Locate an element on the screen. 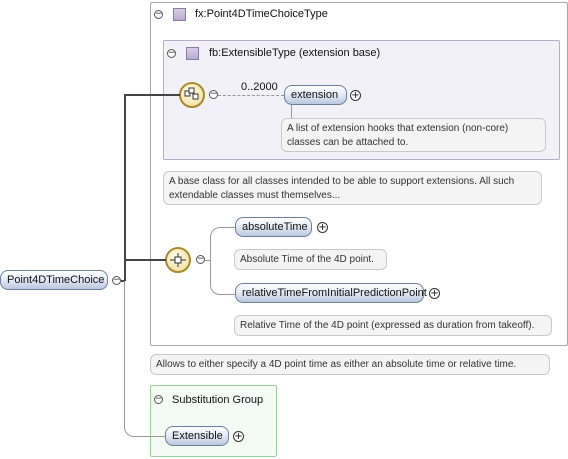 The image size is (568, 459). absolute-time-element: absoluteTime is located at coordinates (273, 227).